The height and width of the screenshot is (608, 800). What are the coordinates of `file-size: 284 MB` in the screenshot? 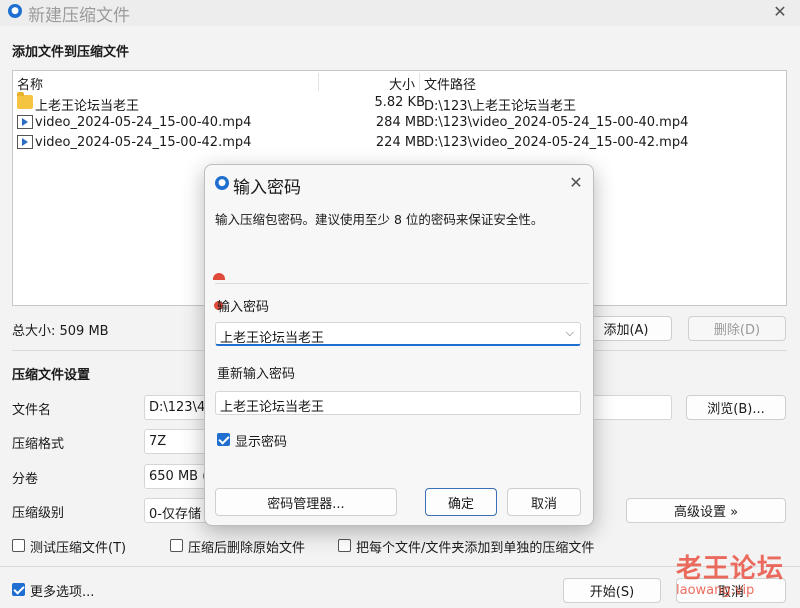 It's located at (400, 122).